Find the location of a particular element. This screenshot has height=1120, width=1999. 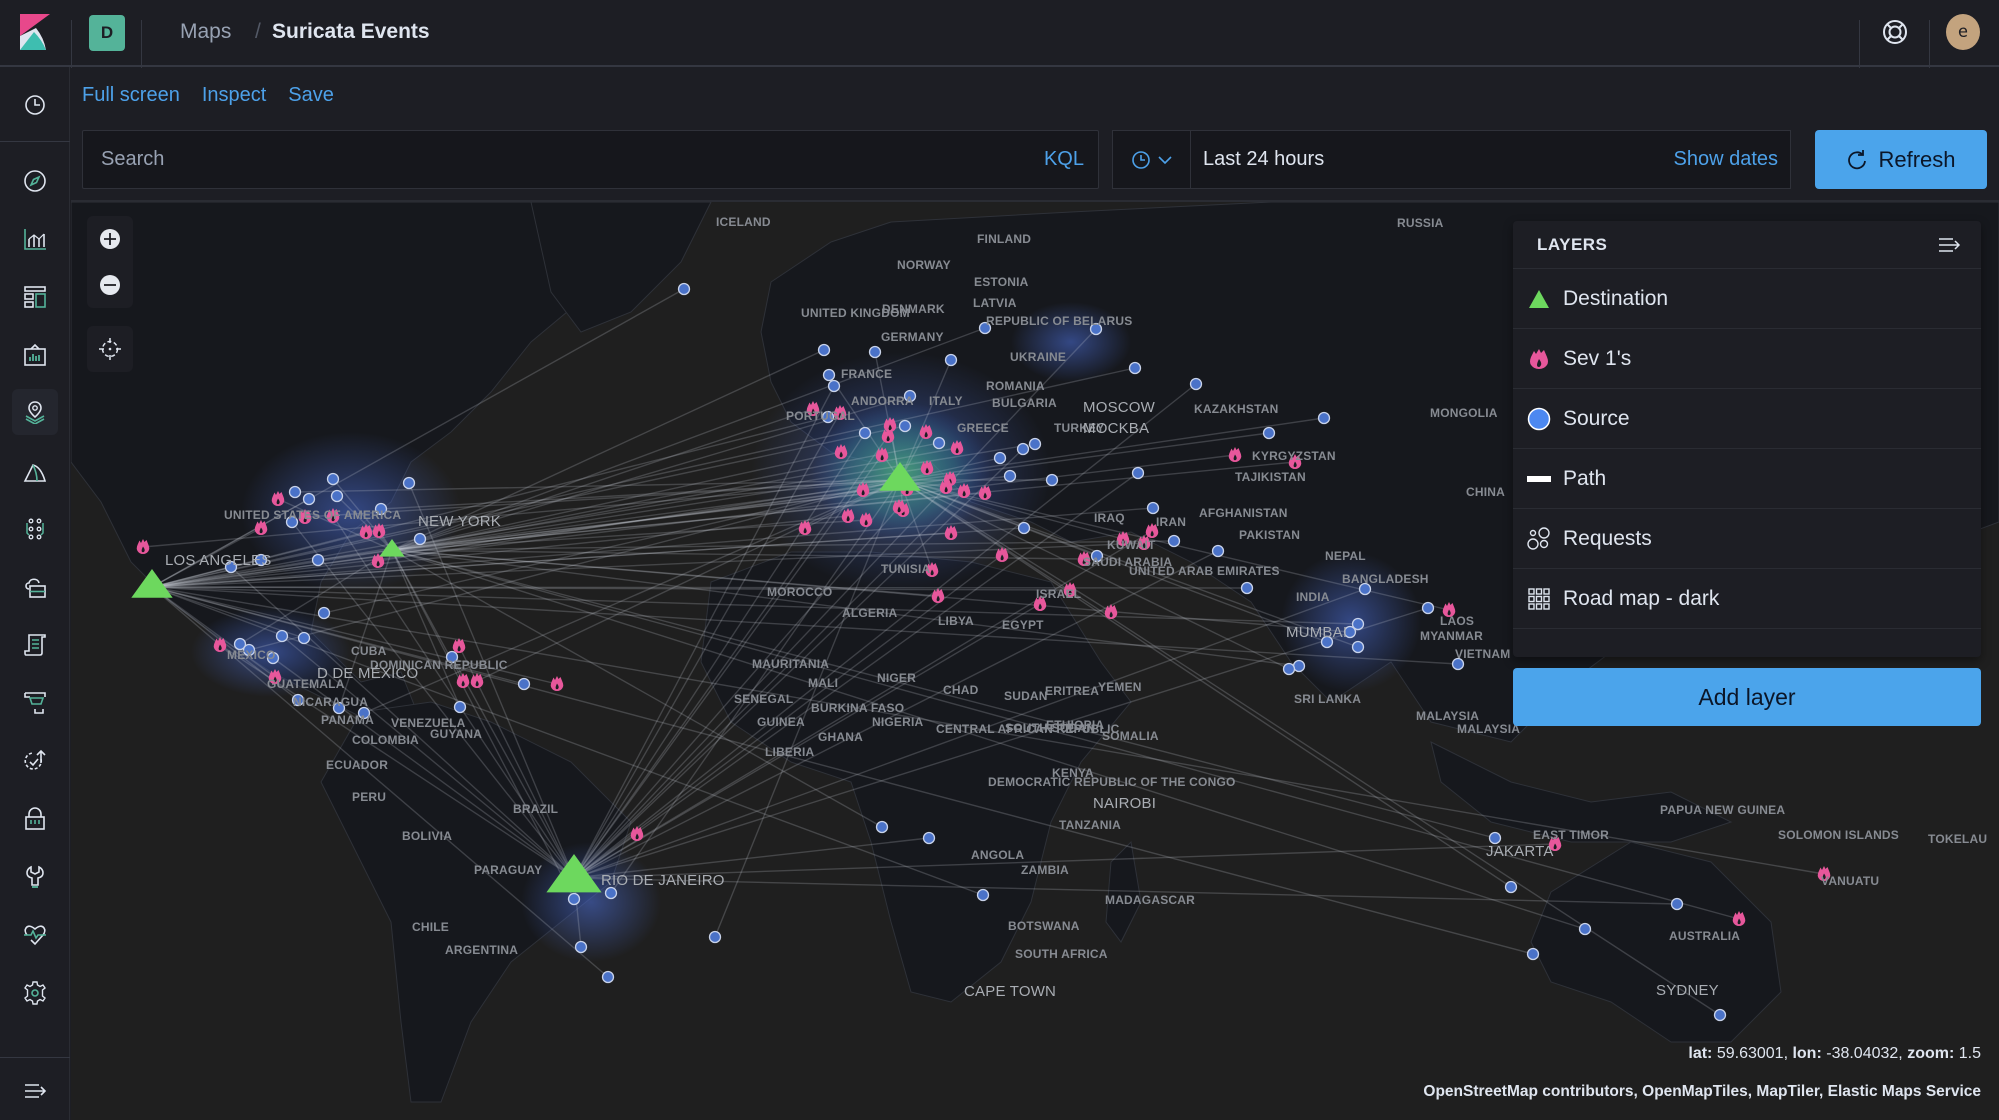

nav-collapse is located at coordinates (35, 1091).